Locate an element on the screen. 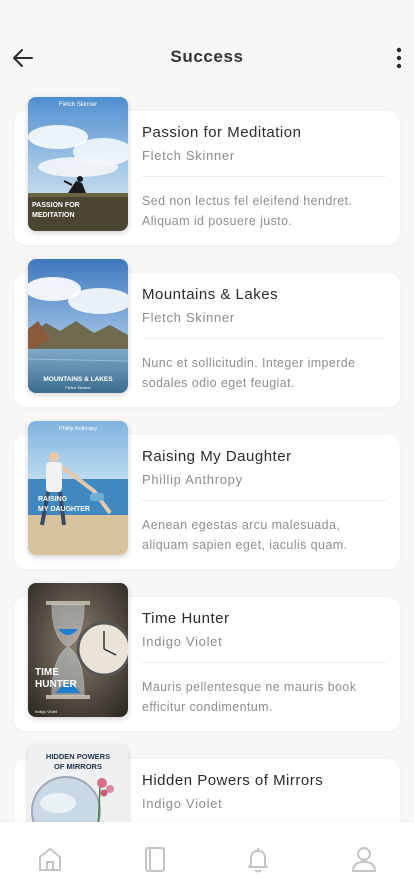 The width and height of the screenshot is (414, 896). app-header: Success is located at coordinates (207, 48).